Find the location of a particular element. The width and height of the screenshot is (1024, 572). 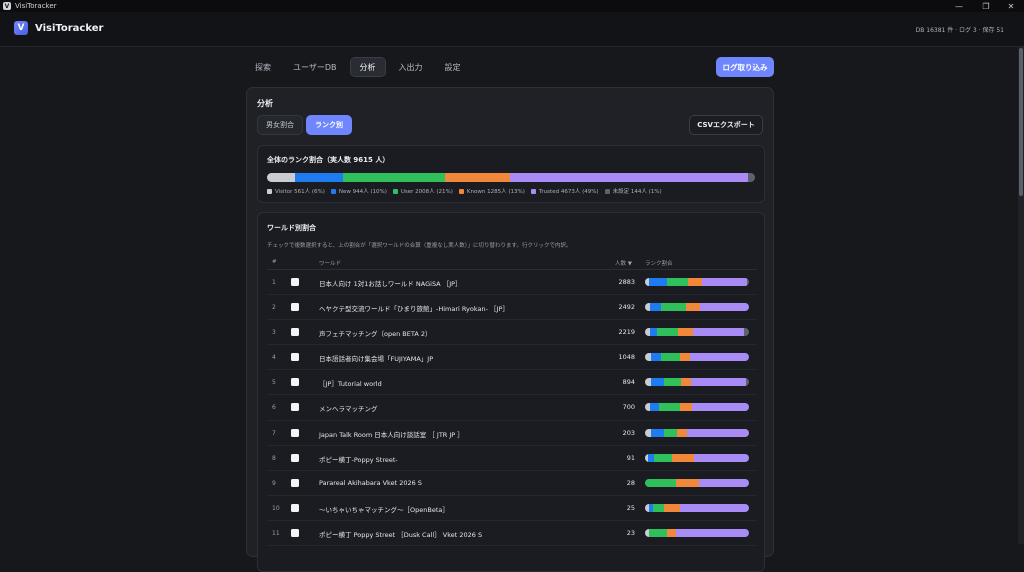

col-count: 人数 ▼ is located at coordinates (623, 263).